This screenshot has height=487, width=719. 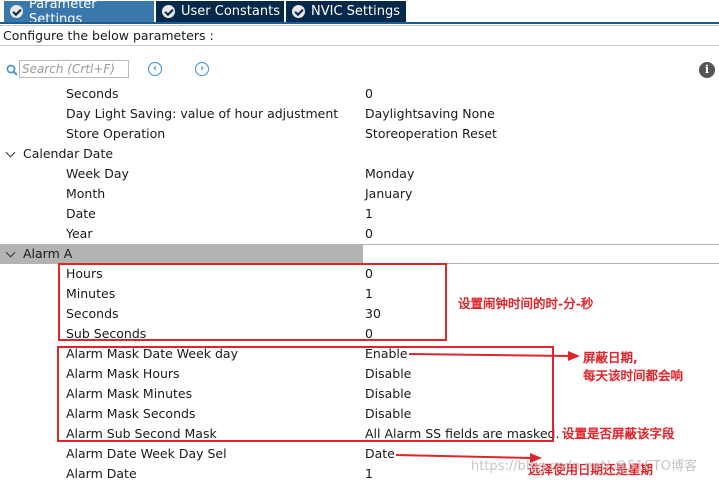 What do you see at coordinates (584, 466) in the screenshot?
I see `watermark: https://blog.csdn.net/ @51CTO博客` at bounding box center [584, 466].